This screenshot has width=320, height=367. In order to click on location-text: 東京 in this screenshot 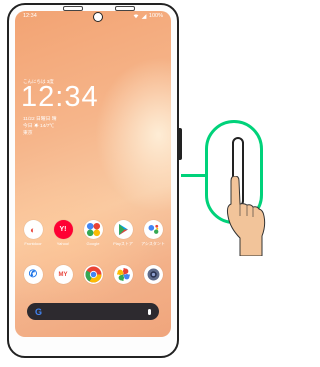, I will do `click(28, 133)`.